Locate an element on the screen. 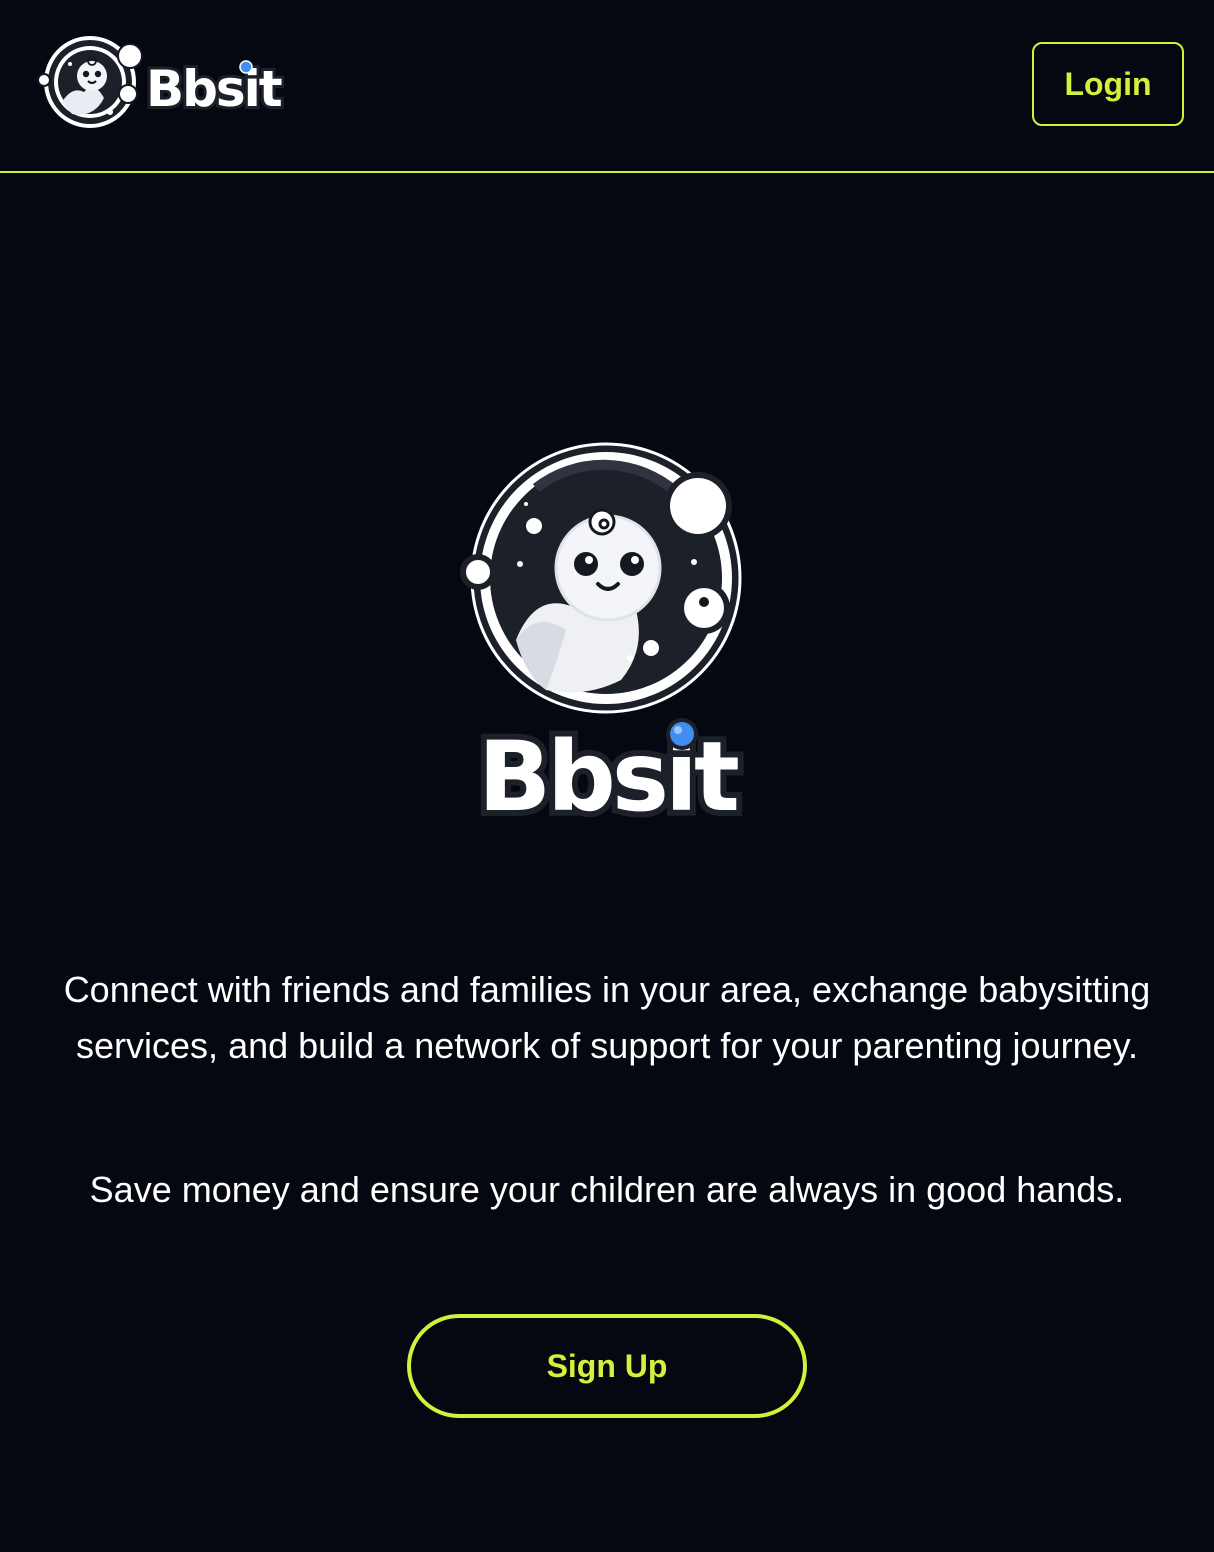 Image resolution: width=1214 pixels, height=1552 pixels. brand-logo-graphic: Bbsit is located at coordinates (162, 82).